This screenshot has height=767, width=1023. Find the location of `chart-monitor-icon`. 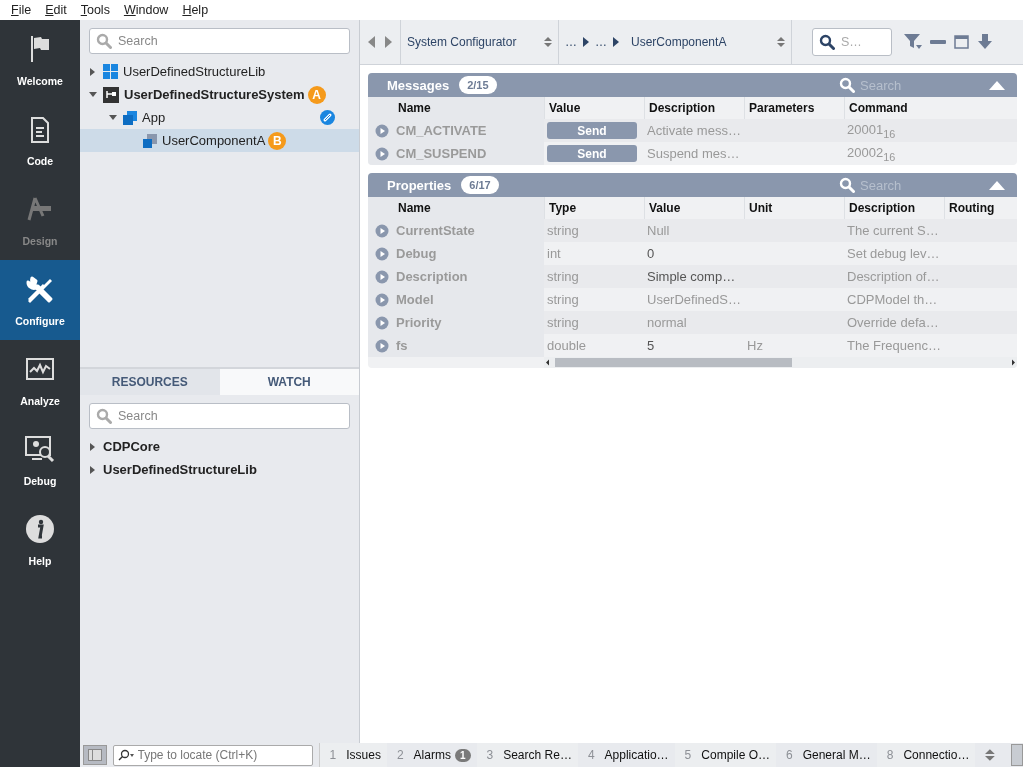

chart-monitor-icon is located at coordinates (40, 369).